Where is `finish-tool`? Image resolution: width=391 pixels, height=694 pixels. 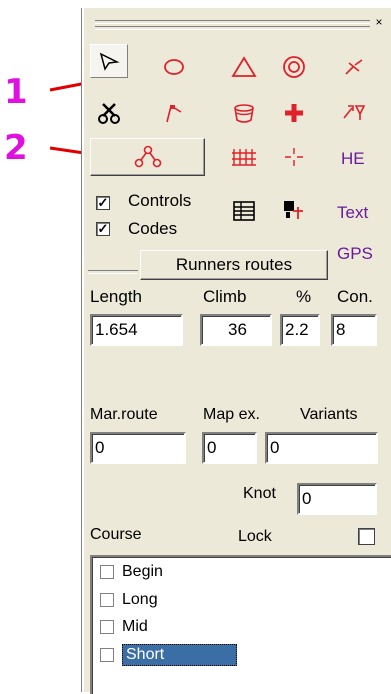
finish-tool is located at coordinates (294, 67).